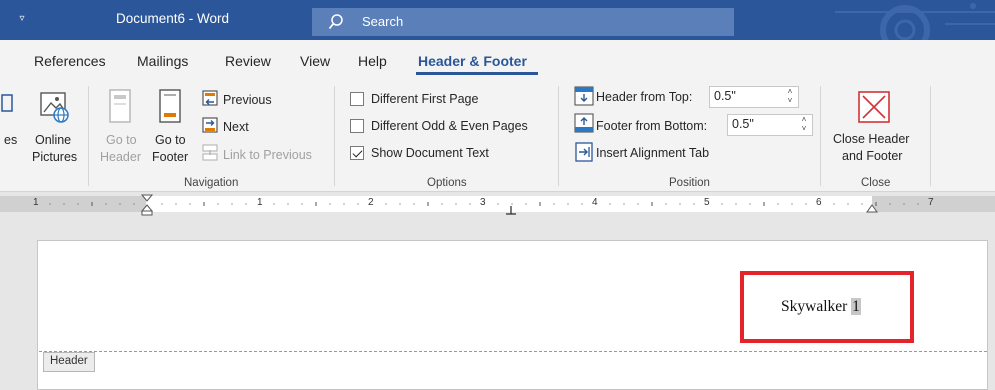 This screenshot has width=995, height=390. Describe the element at coordinates (876, 183) in the screenshot. I see `close-group-label: Close` at that location.